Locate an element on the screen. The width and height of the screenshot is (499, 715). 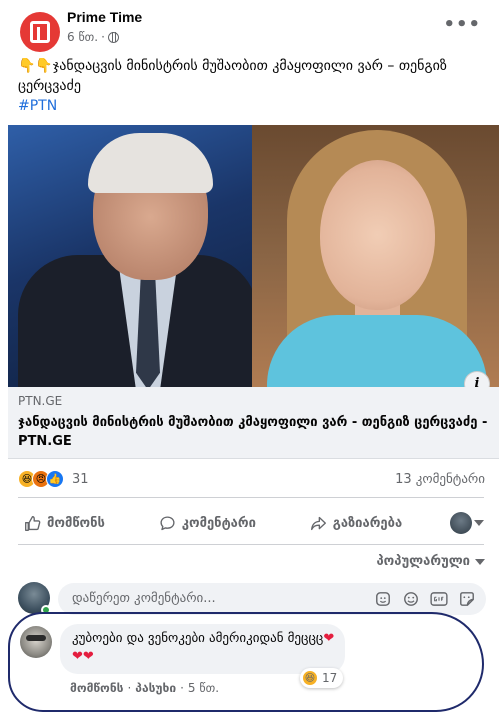
comment-text-body: კუბოები და ვენოკები ამერიკიდან მეცცც is located at coordinates (198, 638).